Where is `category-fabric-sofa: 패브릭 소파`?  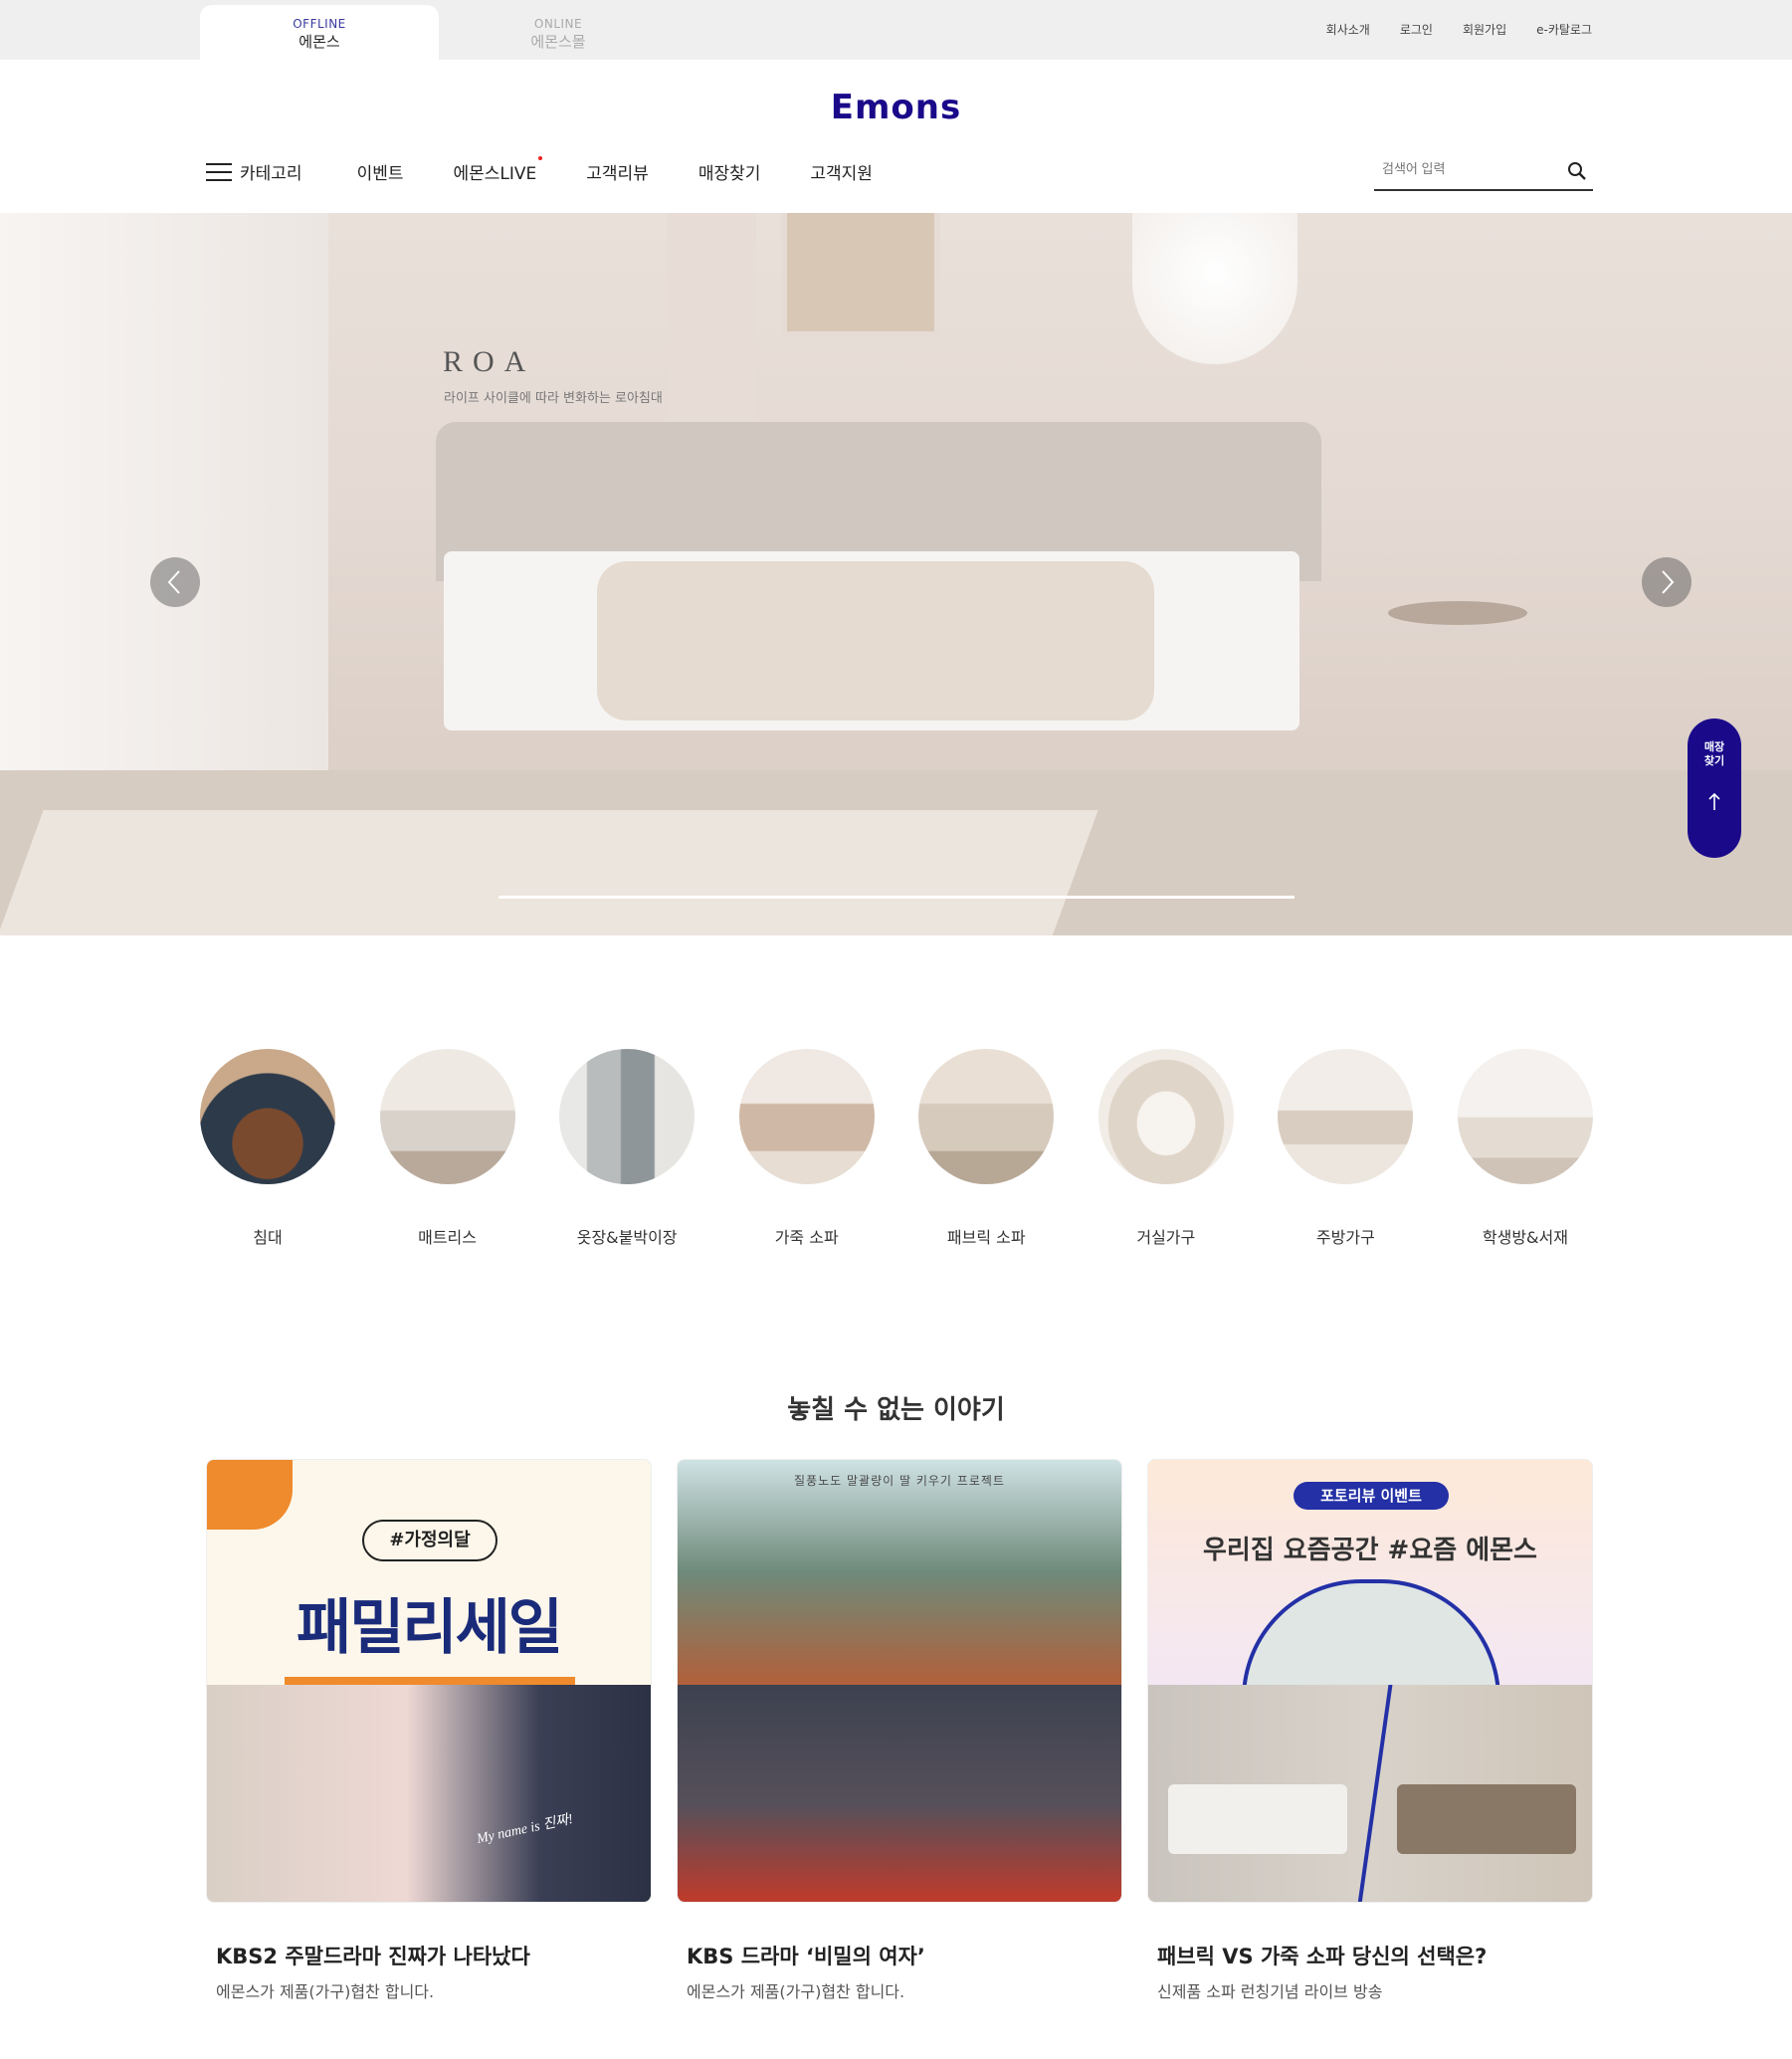
category-fabric-sofa: 패브릭 소파 is located at coordinates (986, 1148).